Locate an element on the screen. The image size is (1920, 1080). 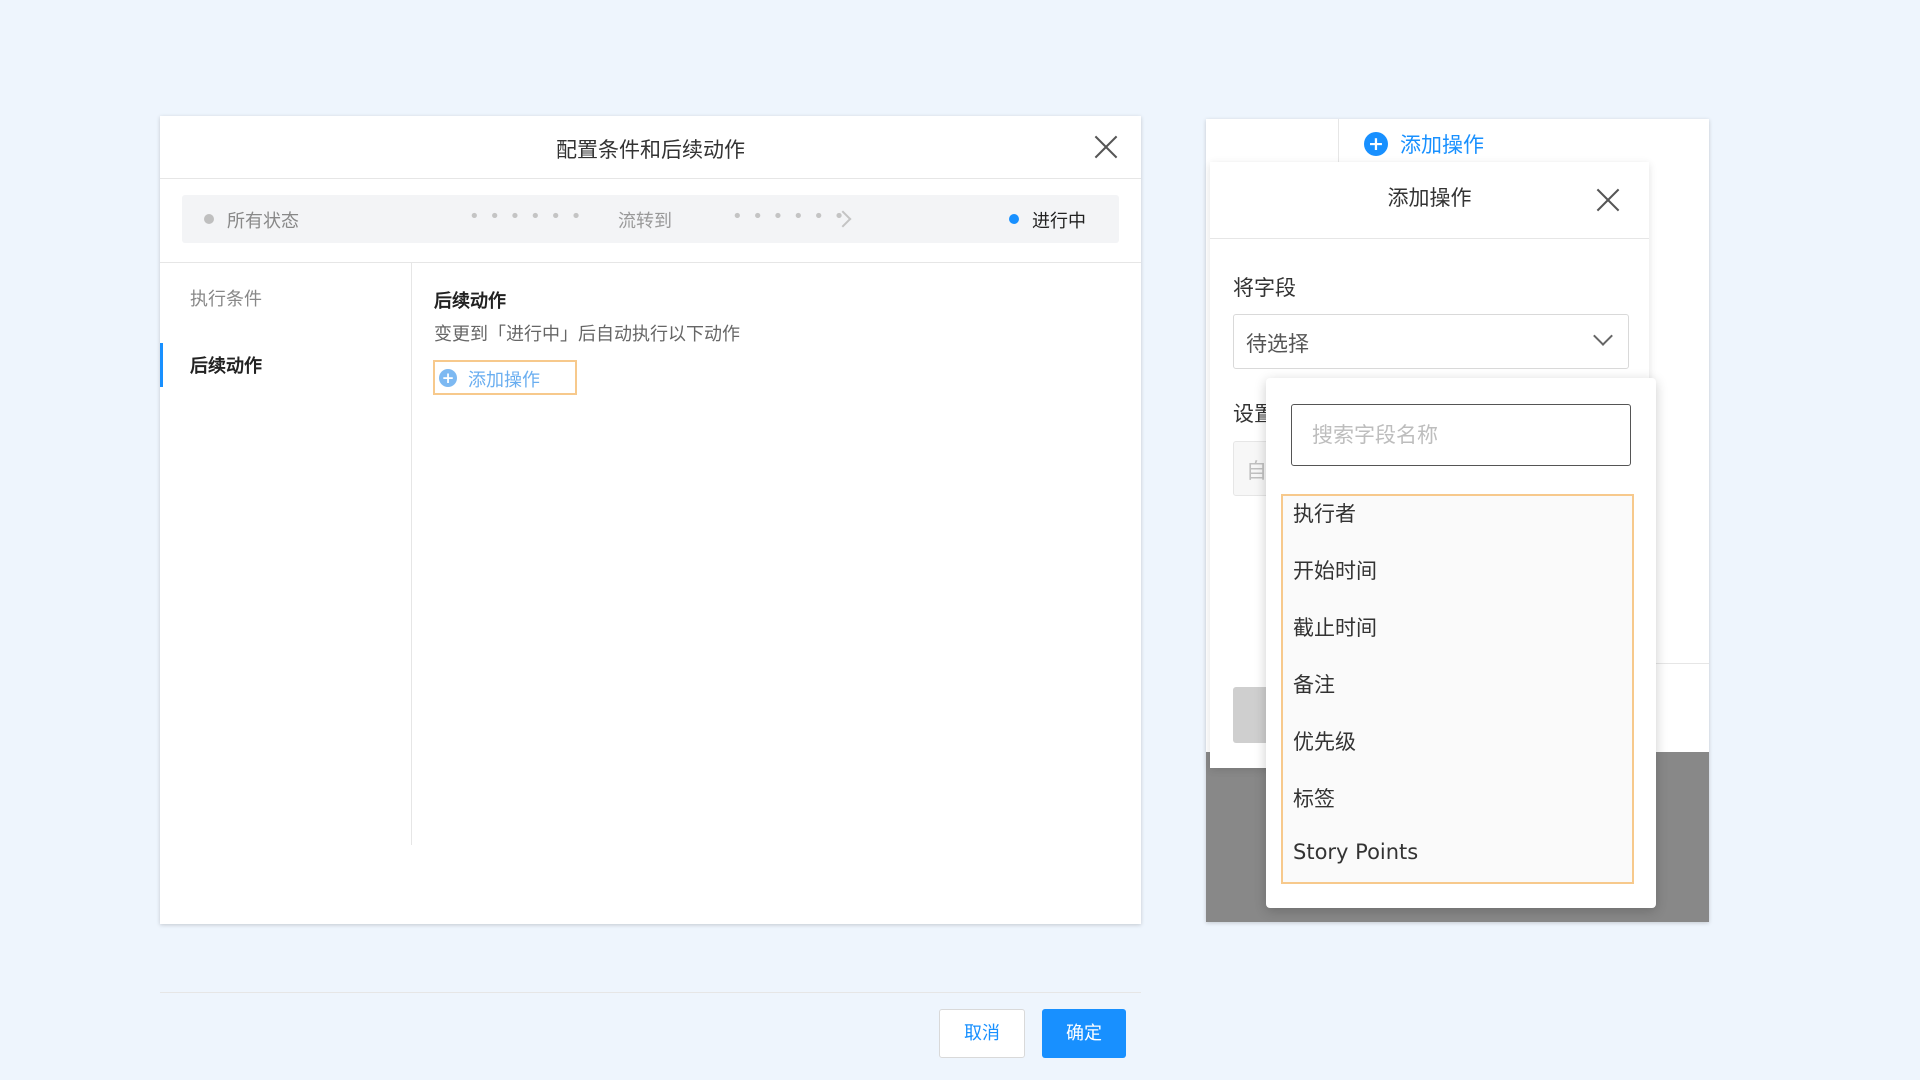
flow-dots-right: • • • • • • is located at coordinates (789, 216).